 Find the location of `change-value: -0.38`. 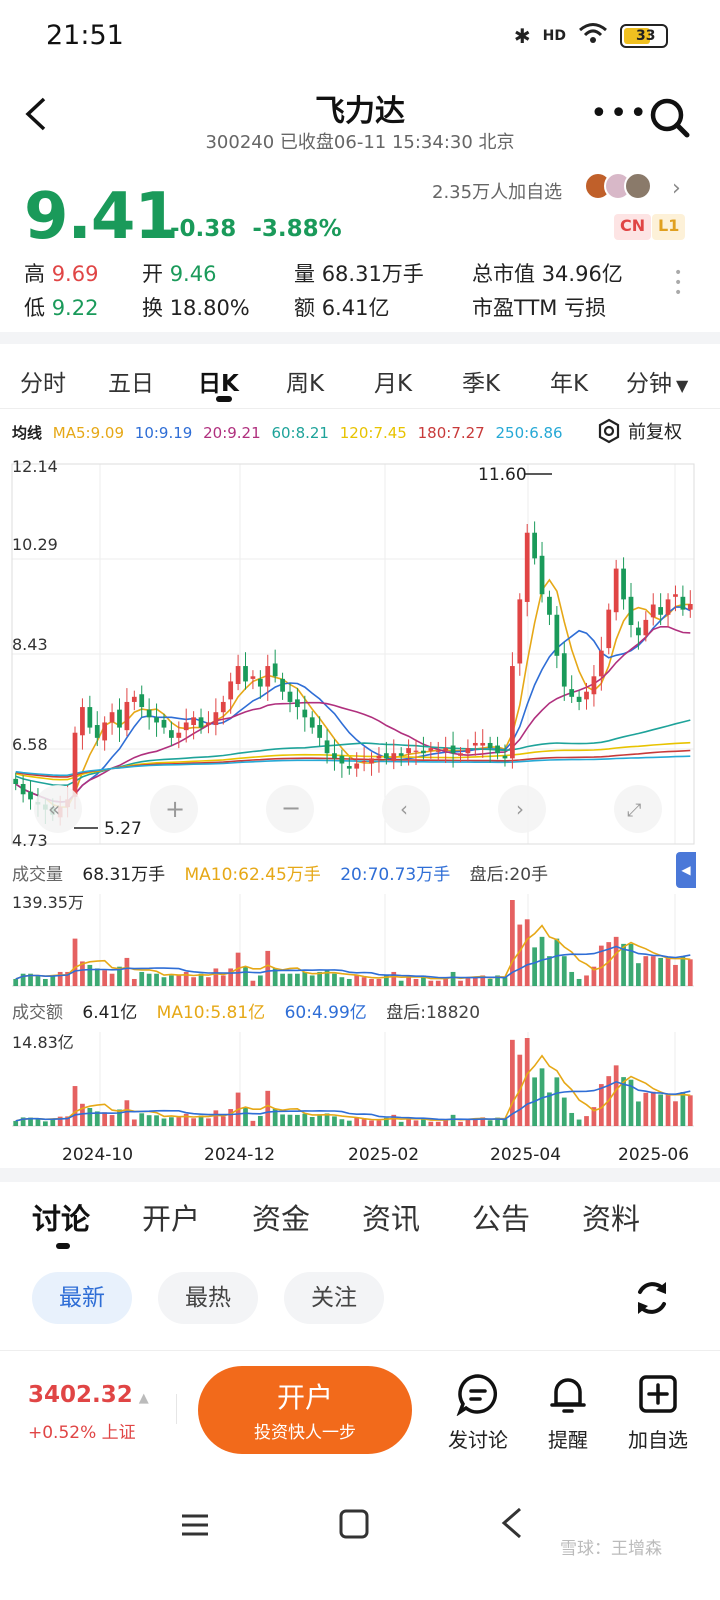

change-value: -0.38 is located at coordinates (203, 229).